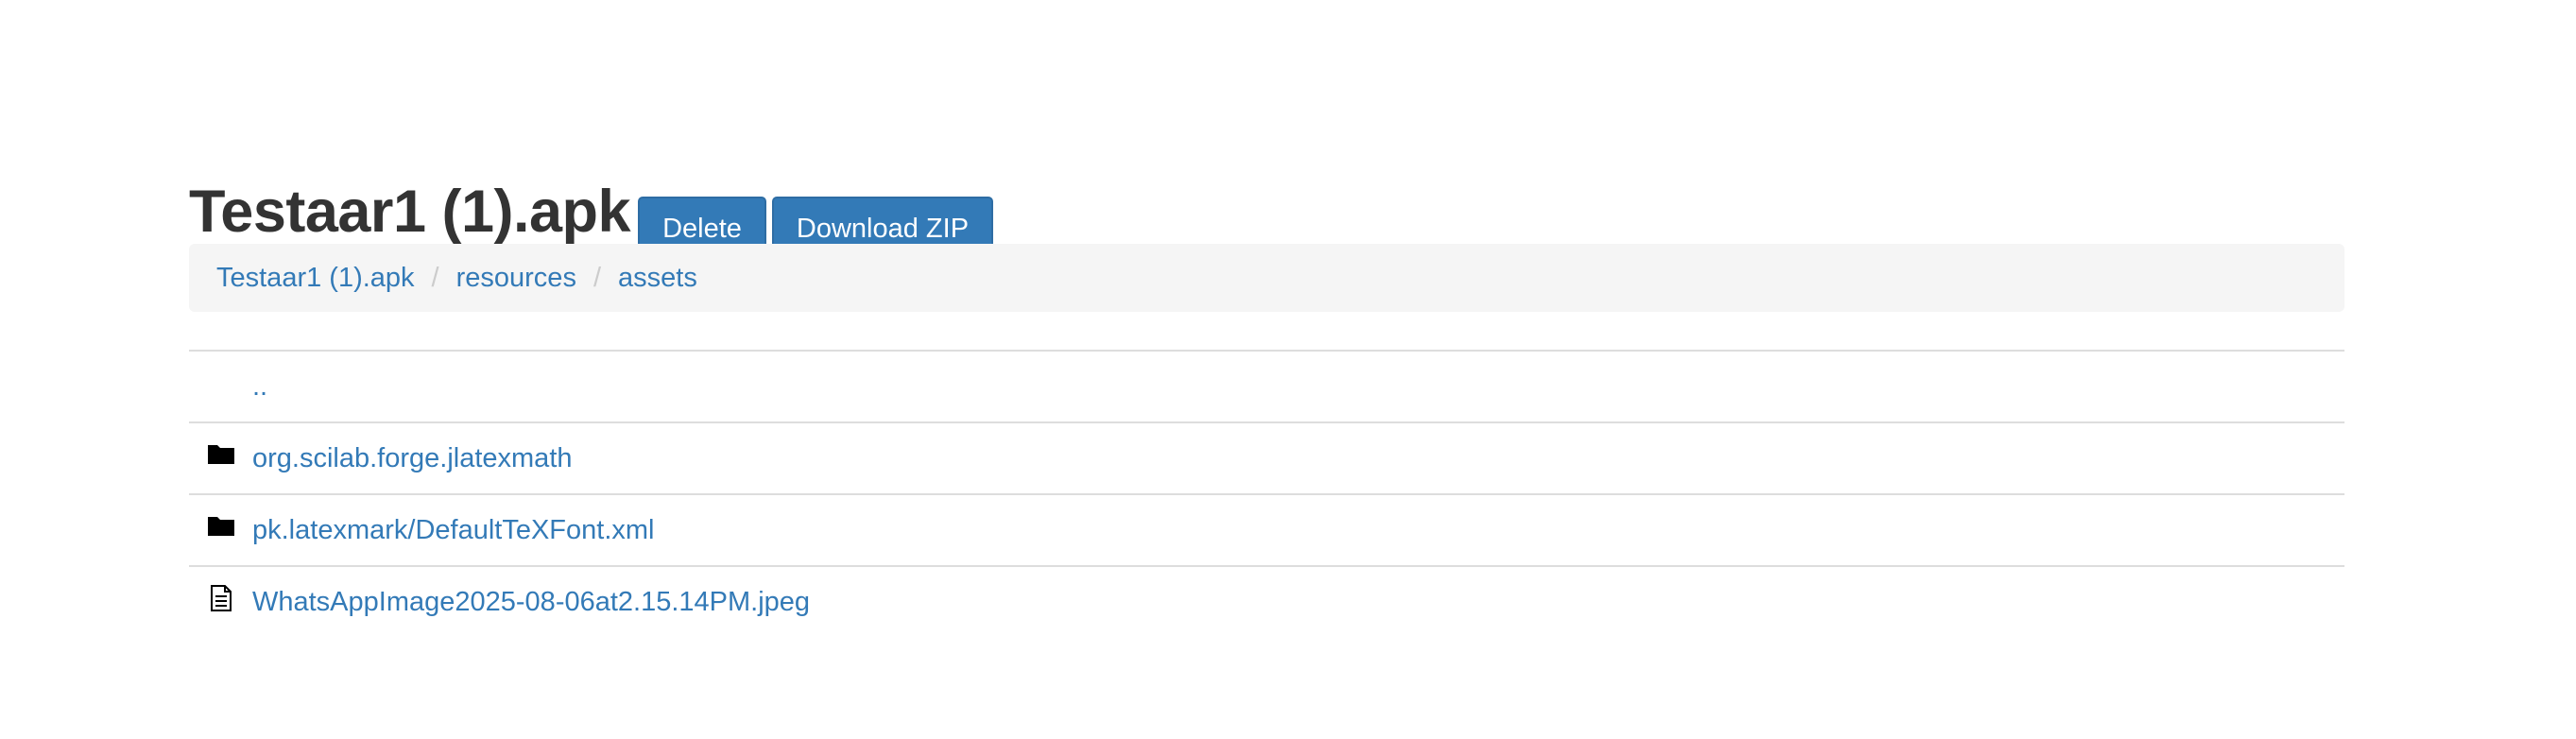  Describe the element at coordinates (1266, 211) in the screenshot. I see `title-row: Testaar1 (1).apk Delete Download ZIP` at that location.